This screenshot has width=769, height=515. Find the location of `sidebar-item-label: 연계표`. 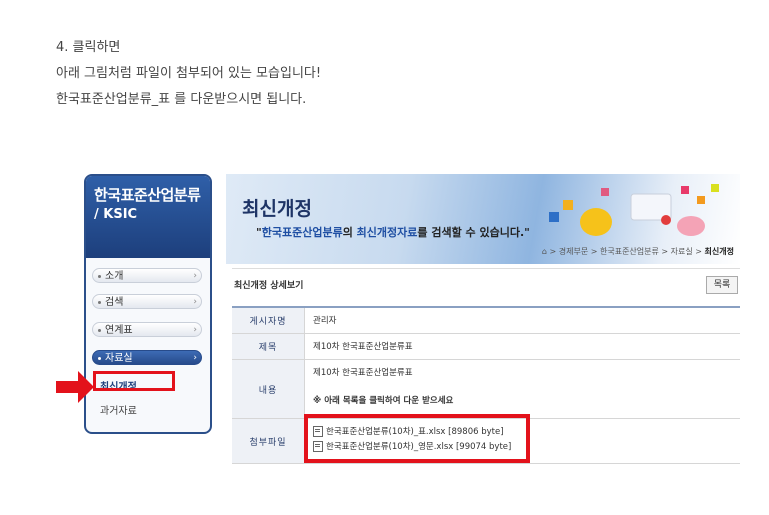

sidebar-item-label: 연계표 is located at coordinates (119, 330).